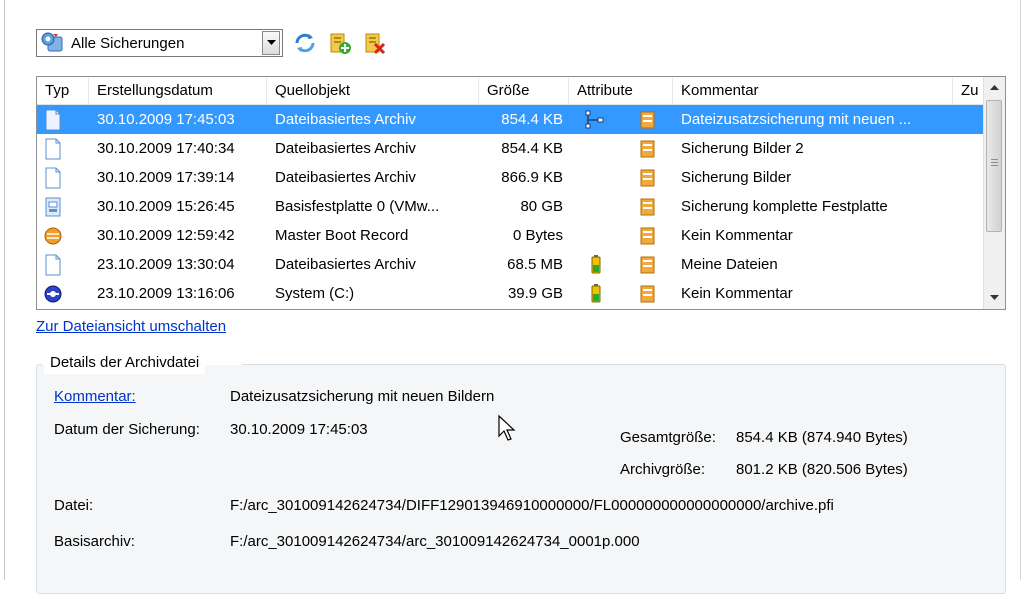 The width and height of the screenshot is (1032, 594). I want to click on cell-comment: Sicherung Bilder, so click(736, 177).